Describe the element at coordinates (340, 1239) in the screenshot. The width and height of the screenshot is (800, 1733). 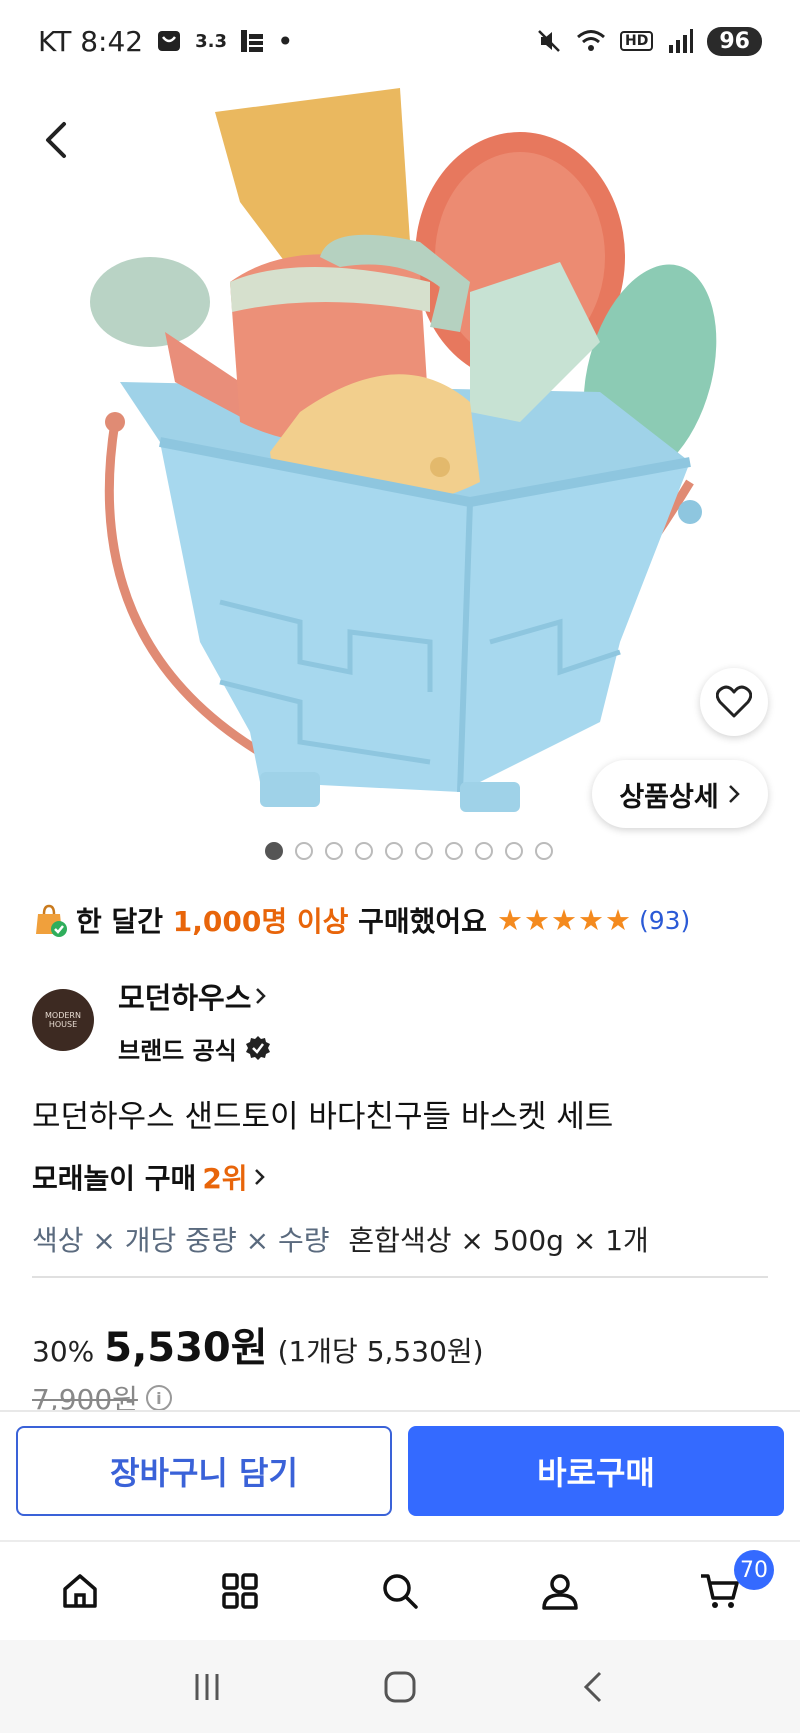
I see `selected-options: 색상 × 개당 중량 × 수량 혼합색상 × 500g × 1개` at that location.